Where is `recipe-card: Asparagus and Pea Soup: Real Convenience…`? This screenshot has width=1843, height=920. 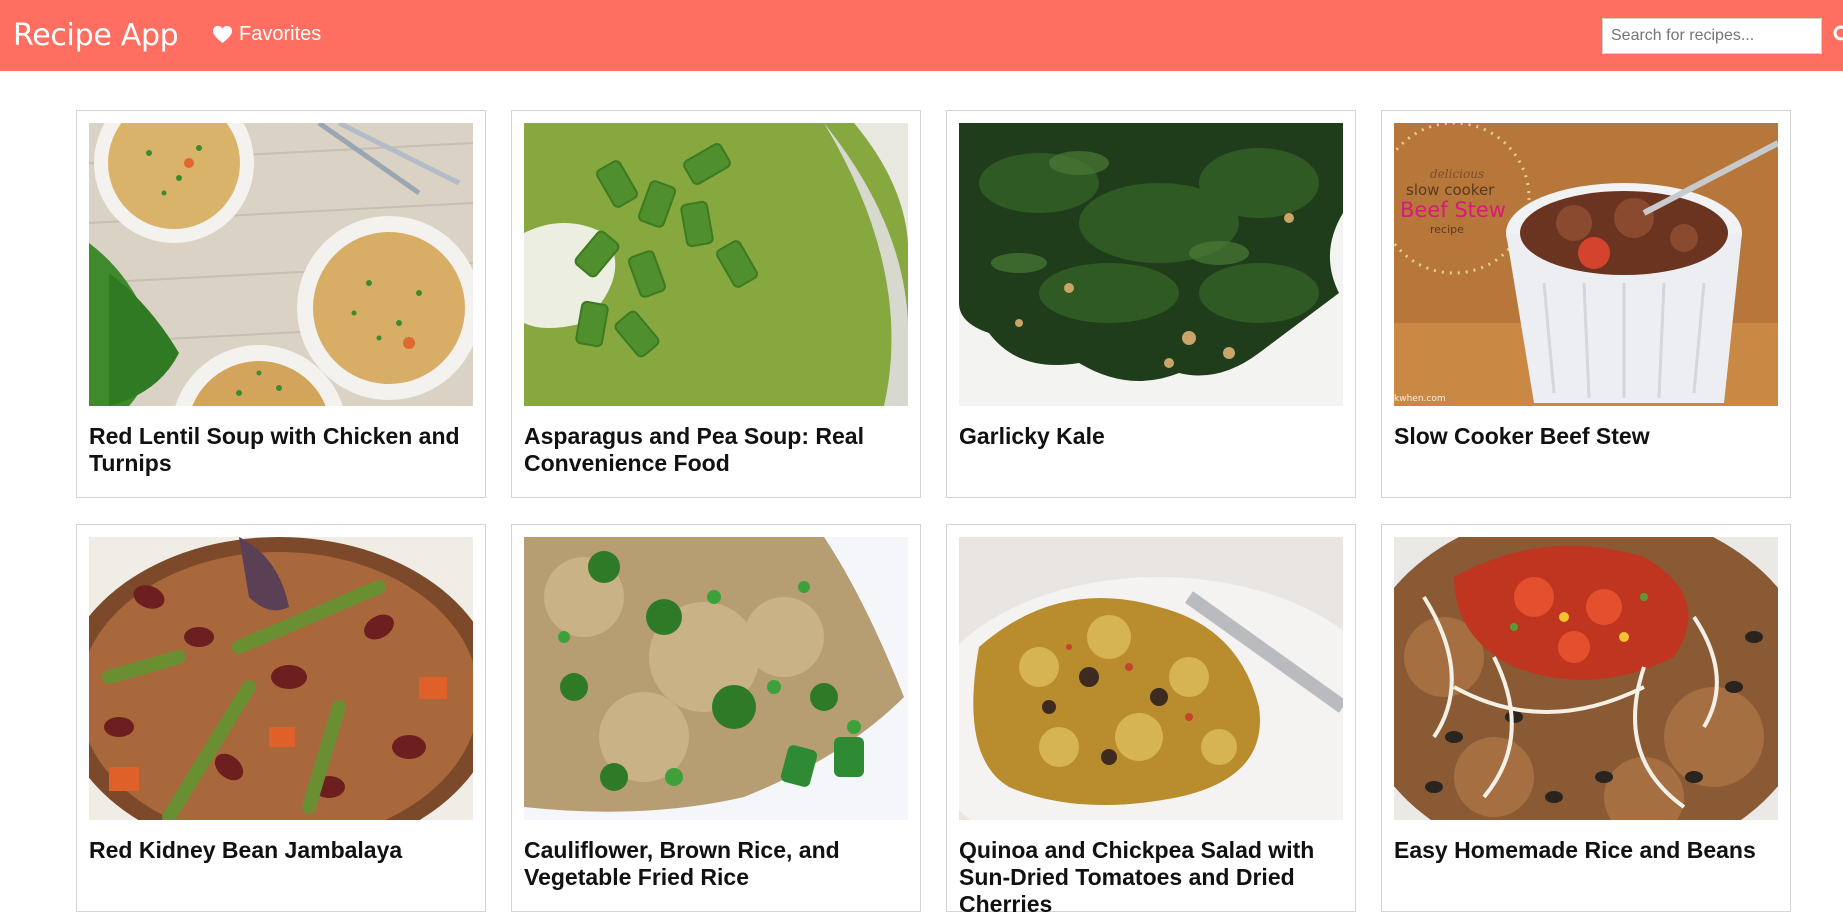 recipe-card: Asparagus and Pea Soup: Real Convenience… is located at coordinates (716, 304).